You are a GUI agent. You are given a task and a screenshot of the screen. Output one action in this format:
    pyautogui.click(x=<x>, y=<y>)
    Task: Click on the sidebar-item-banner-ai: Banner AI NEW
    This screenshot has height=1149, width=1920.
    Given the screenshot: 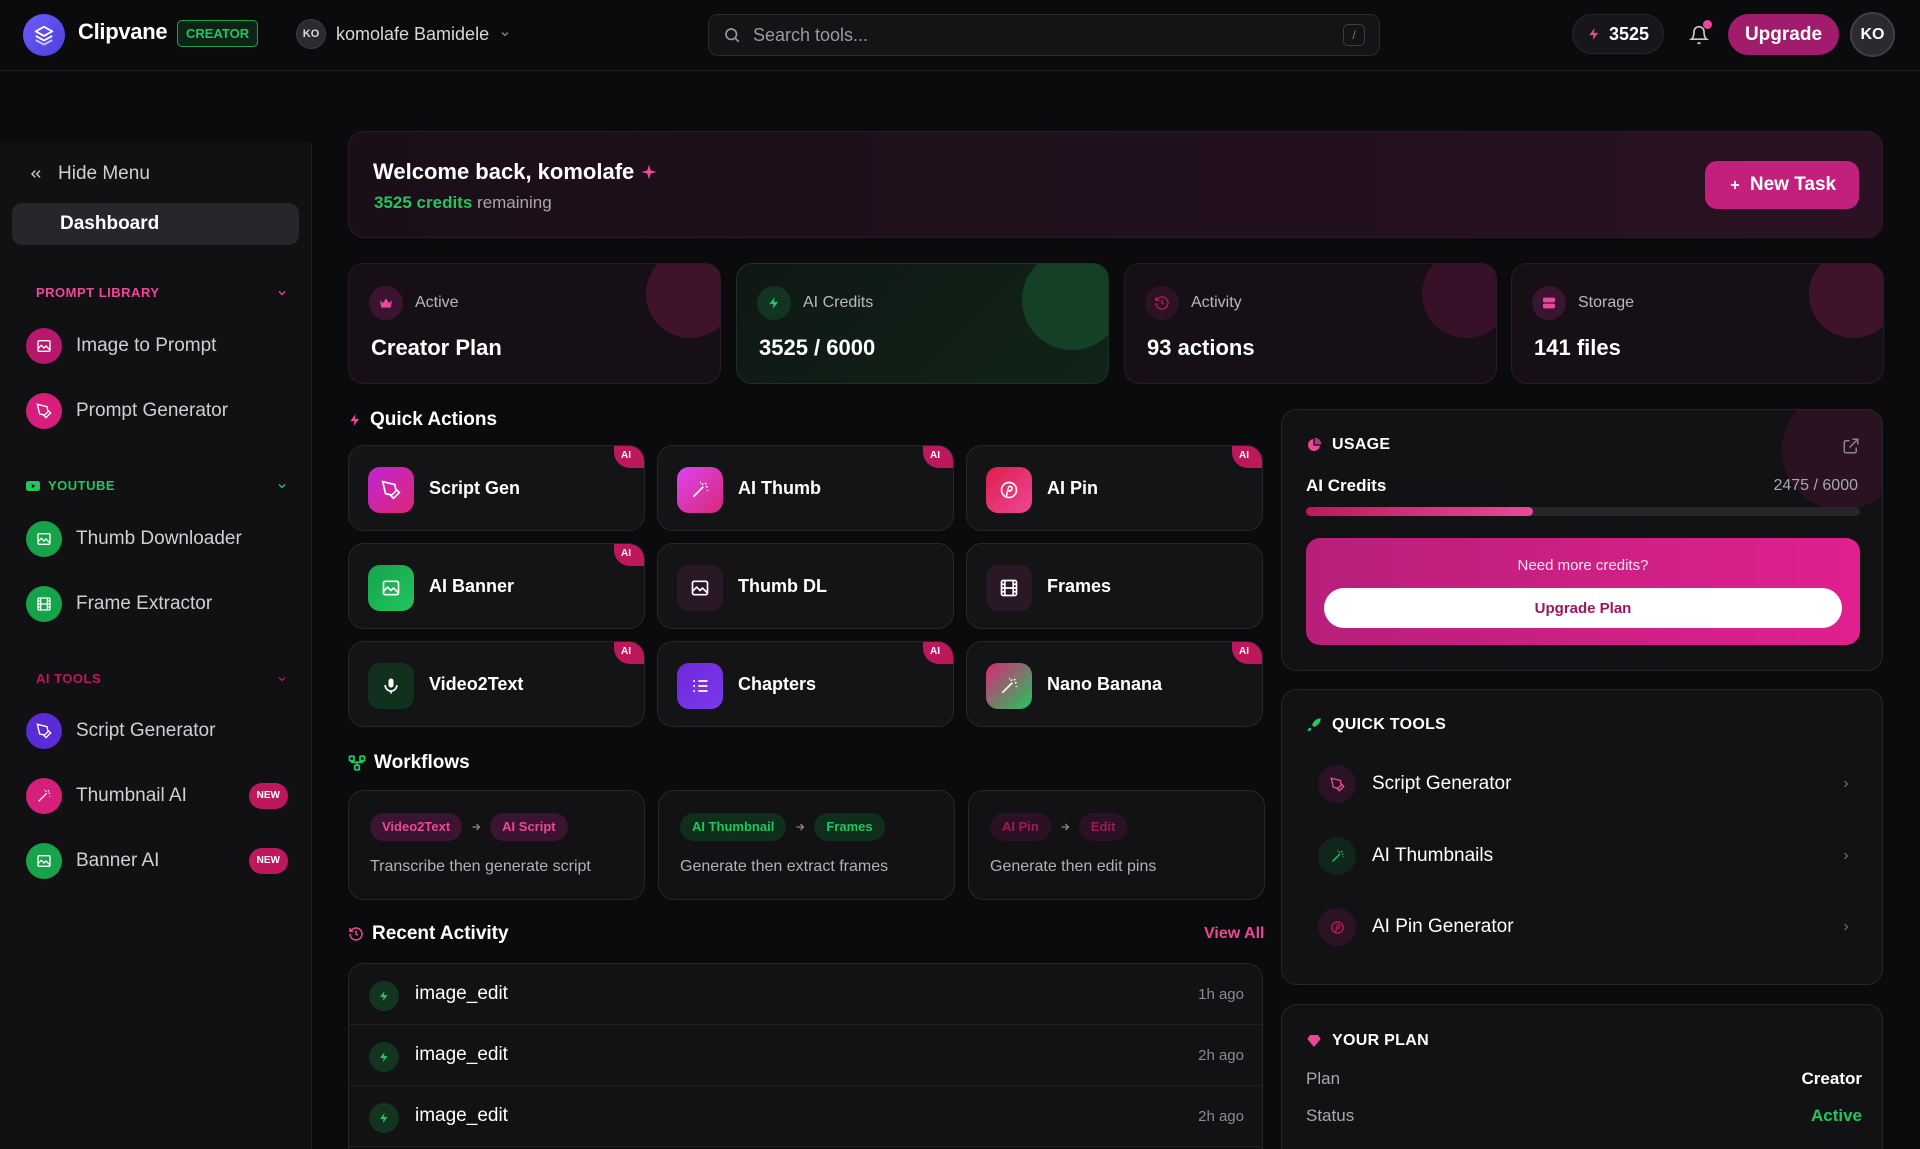 What is the action you would take?
    pyautogui.click(x=157, y=861)
    